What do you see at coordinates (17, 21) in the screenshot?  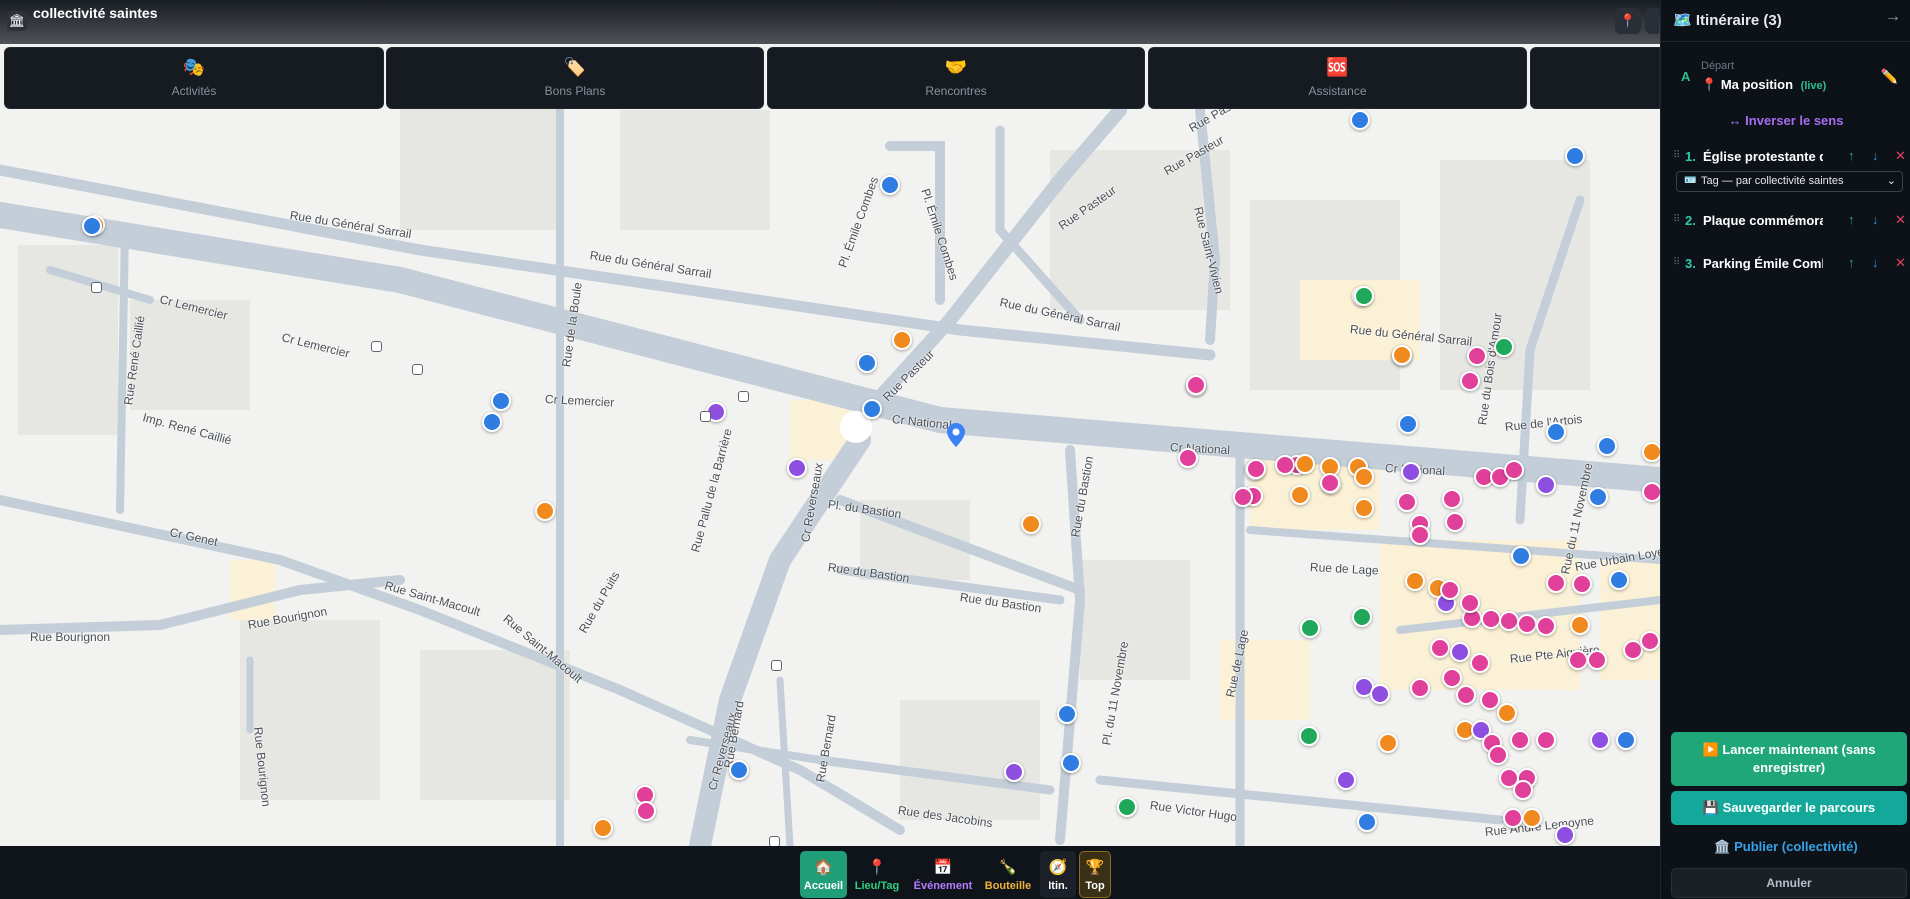 I see `building-columns-icon: 🏛` at bounding box center [17, 21].